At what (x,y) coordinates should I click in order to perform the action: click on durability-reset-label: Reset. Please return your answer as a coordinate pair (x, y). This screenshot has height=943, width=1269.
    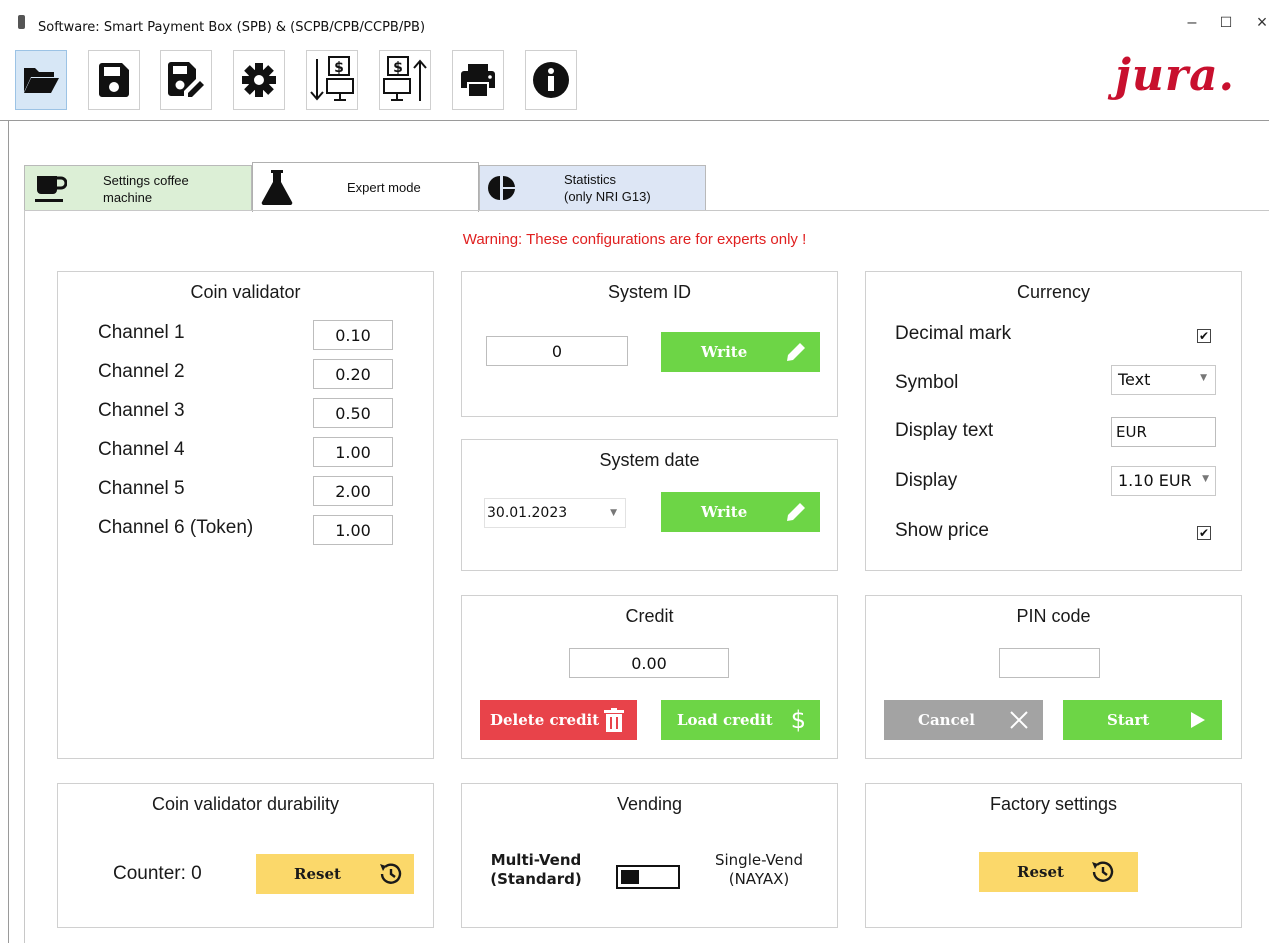
    Looking at the image, I should click on (317, 874).